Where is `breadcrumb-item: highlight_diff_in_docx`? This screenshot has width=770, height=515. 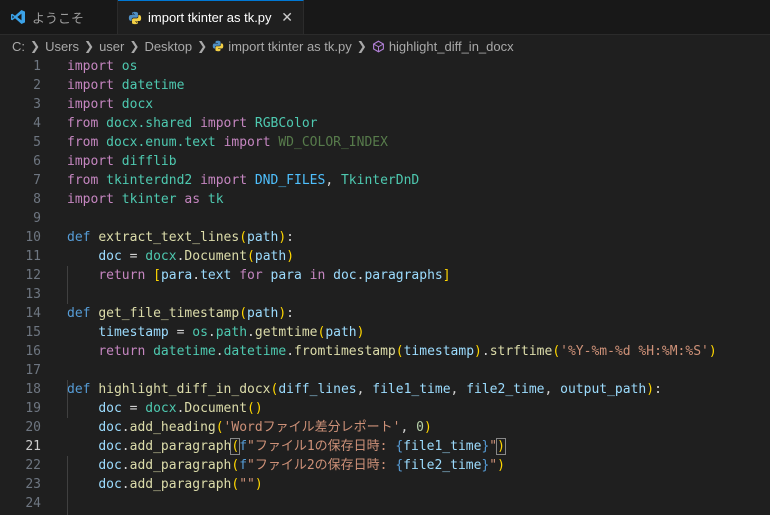
breadcrumb-item: highlight_diff_in_docx is located at coordinates (451, 46).